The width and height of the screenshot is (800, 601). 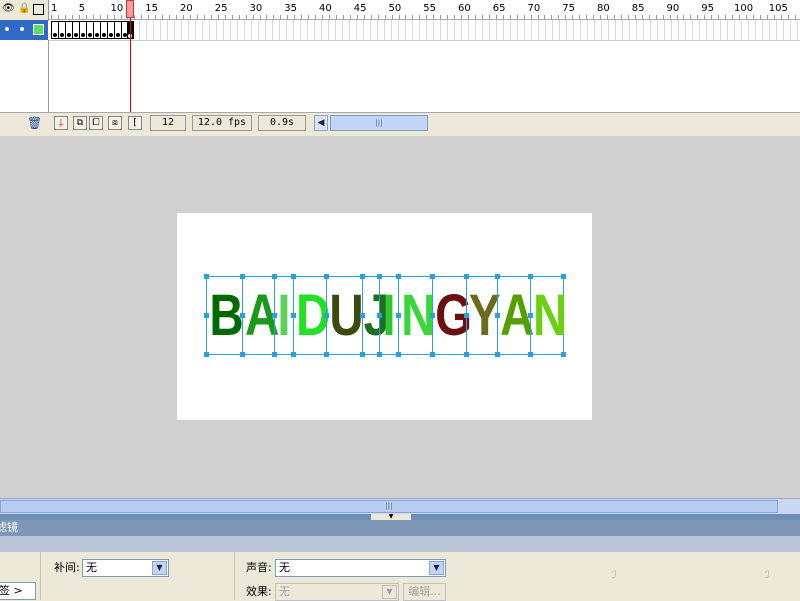 What do you see at coordinates (80, 123) in the screenshot?
I see `onion-skin-icon: ⧉` at bounding box center [80, 123].